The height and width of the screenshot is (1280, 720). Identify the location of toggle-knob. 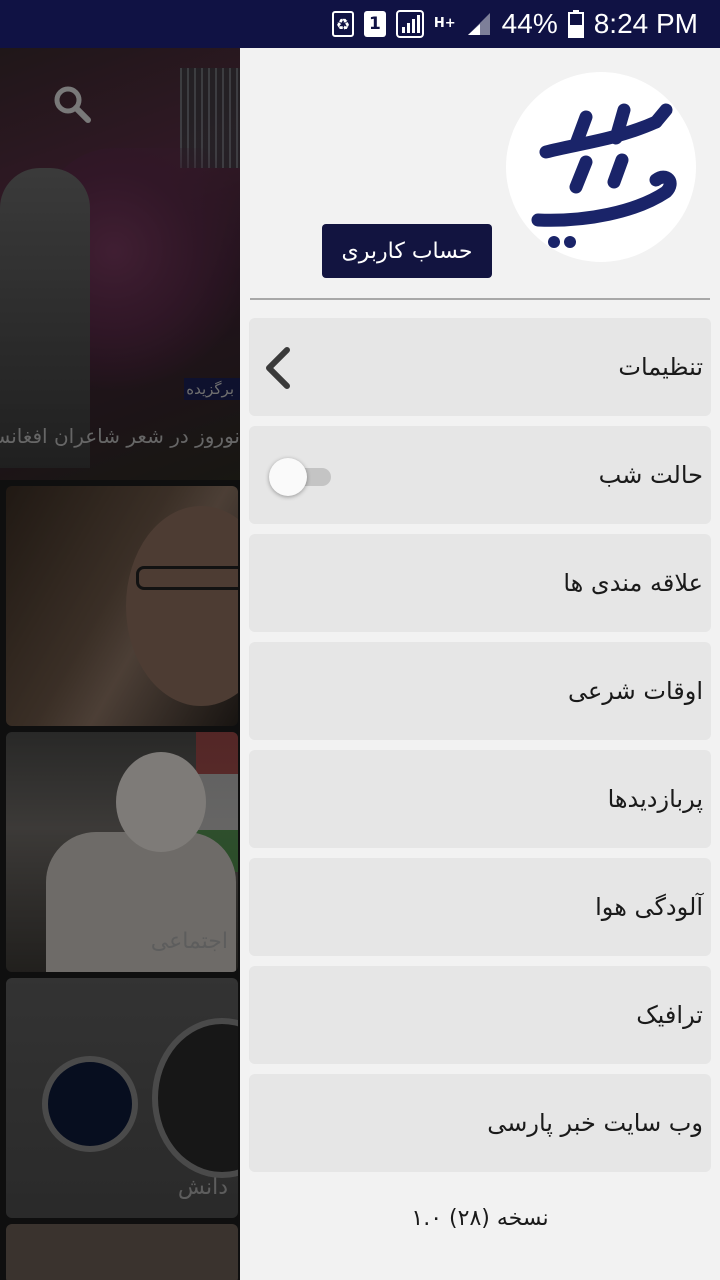
(288, 477).